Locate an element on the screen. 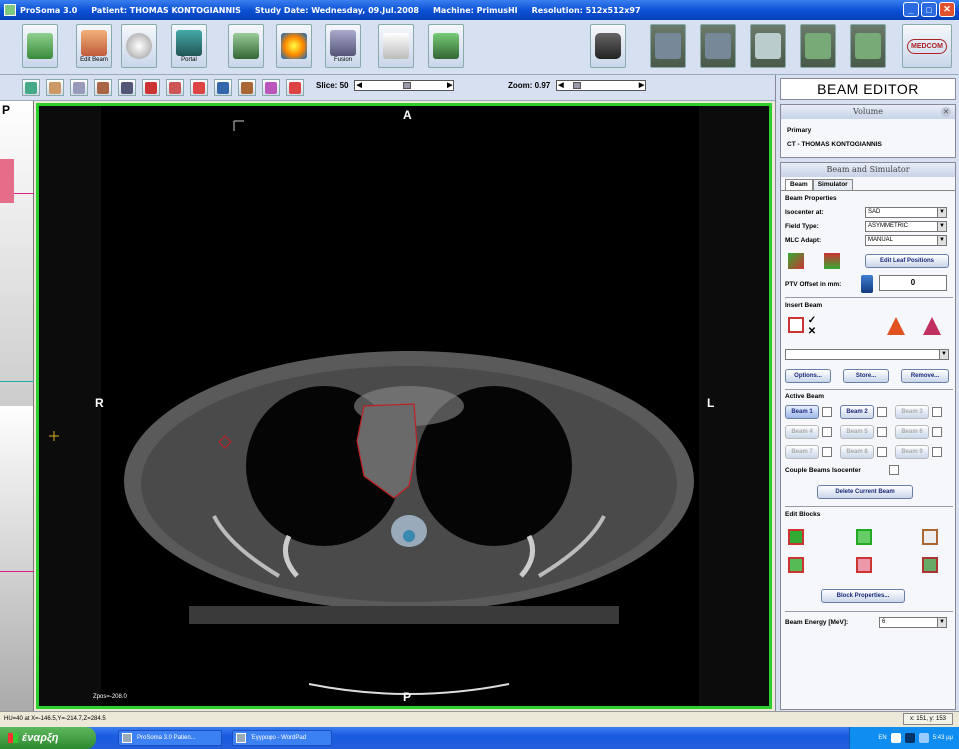 The image size is (959, 749). block-copy-button is located at coordinates (796, 565).